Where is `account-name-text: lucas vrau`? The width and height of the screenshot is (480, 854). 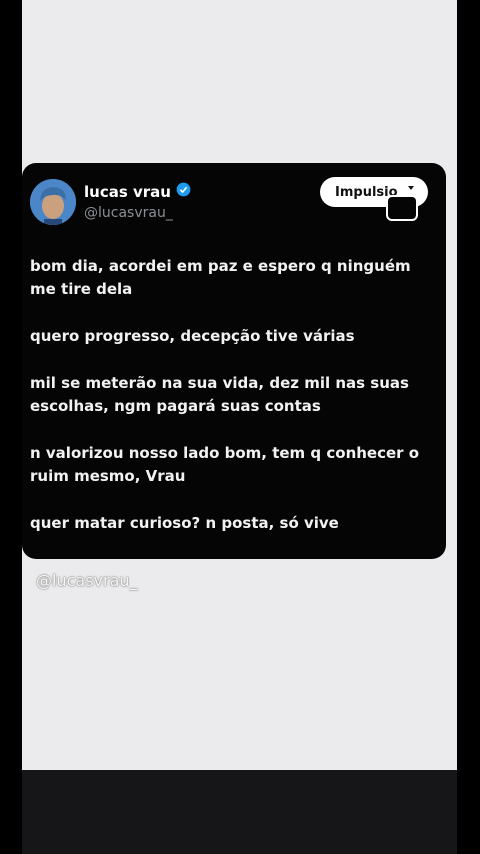
account-name-text: lucas vrau is located at coordinates (127, 192).